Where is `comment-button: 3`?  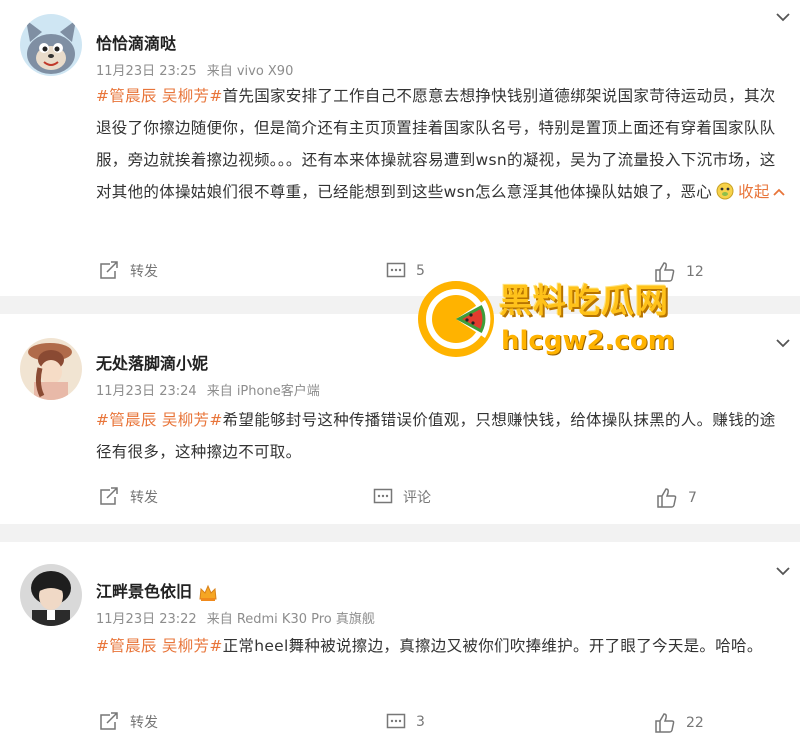 comment-button: 3 is located at coordinates (405, 722).